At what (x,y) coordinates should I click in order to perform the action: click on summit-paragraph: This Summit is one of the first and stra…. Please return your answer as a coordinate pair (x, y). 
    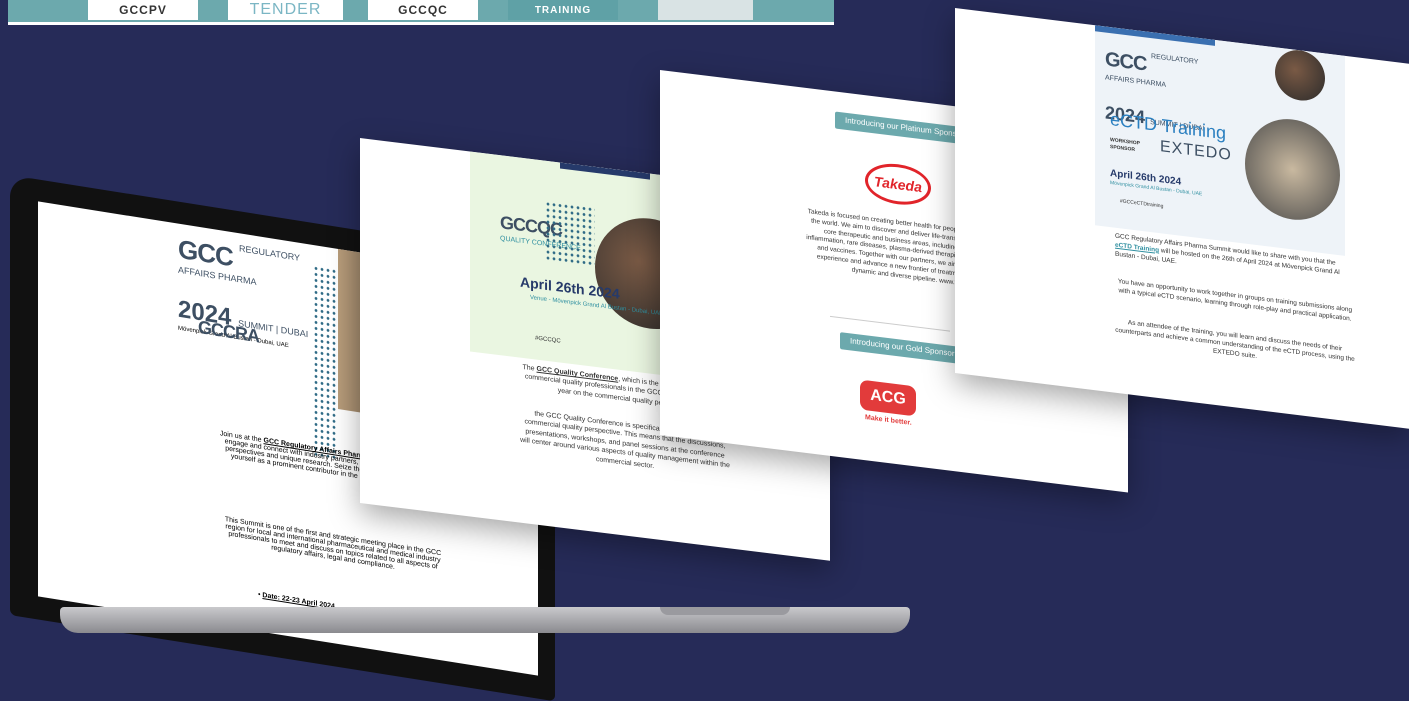
    Looking at the image, I should click on (333, 543).